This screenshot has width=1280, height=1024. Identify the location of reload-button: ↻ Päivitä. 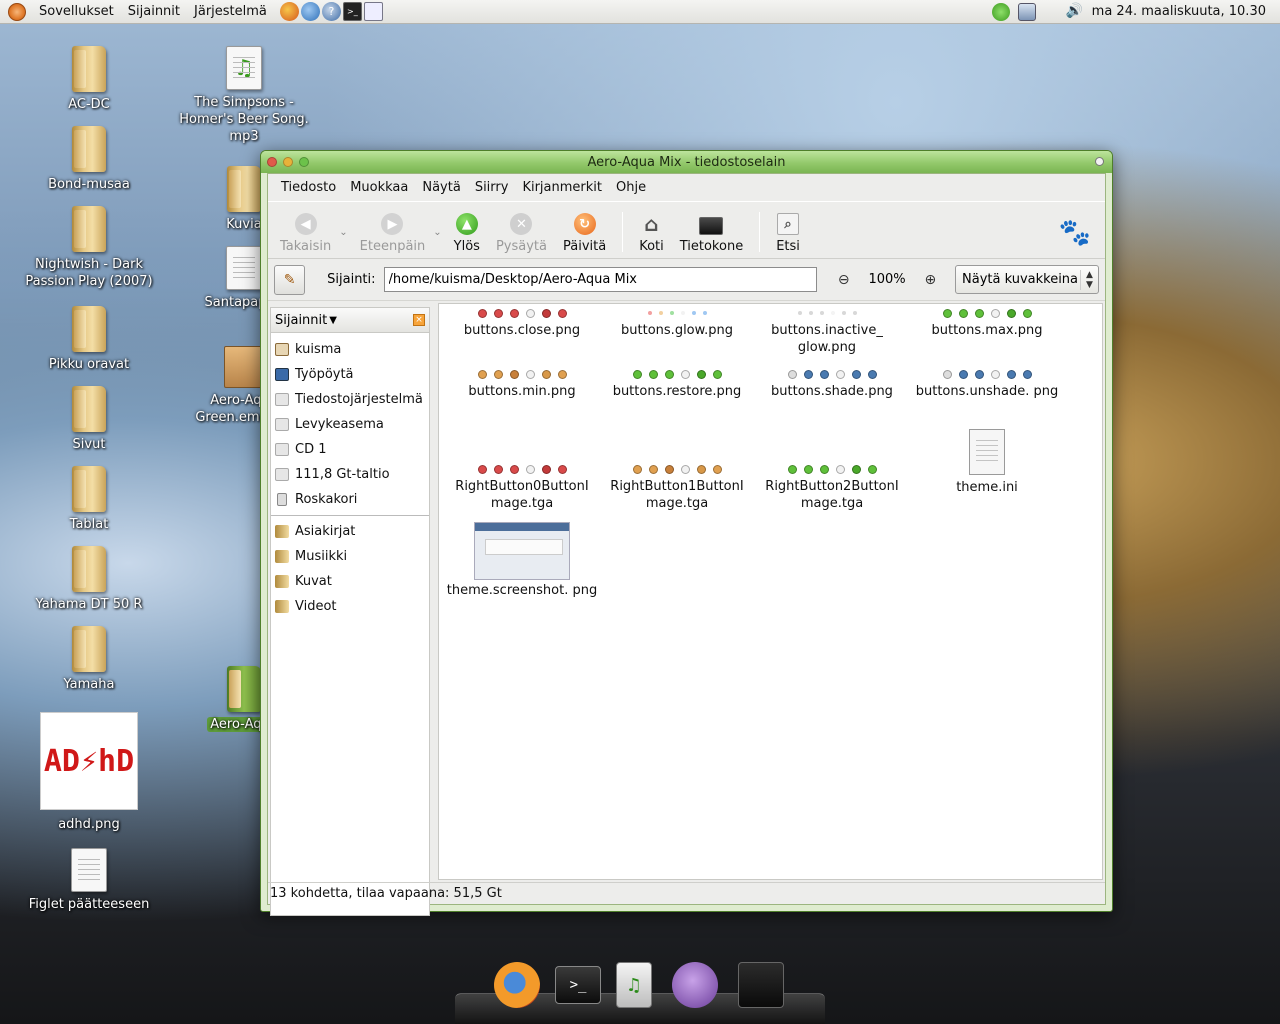
(584, 233).